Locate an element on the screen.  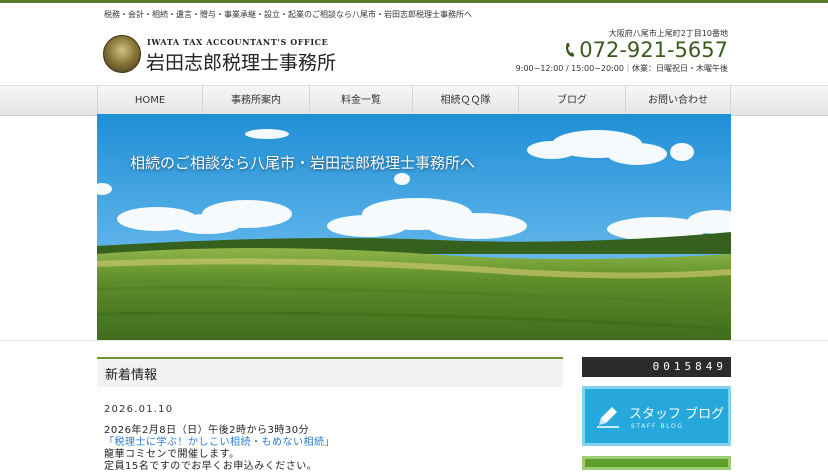
phone-icon is located at coordinates (570, 50).